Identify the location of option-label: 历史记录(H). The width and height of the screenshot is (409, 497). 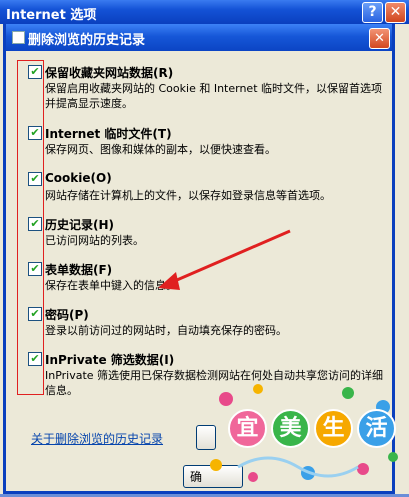
(80, 225).